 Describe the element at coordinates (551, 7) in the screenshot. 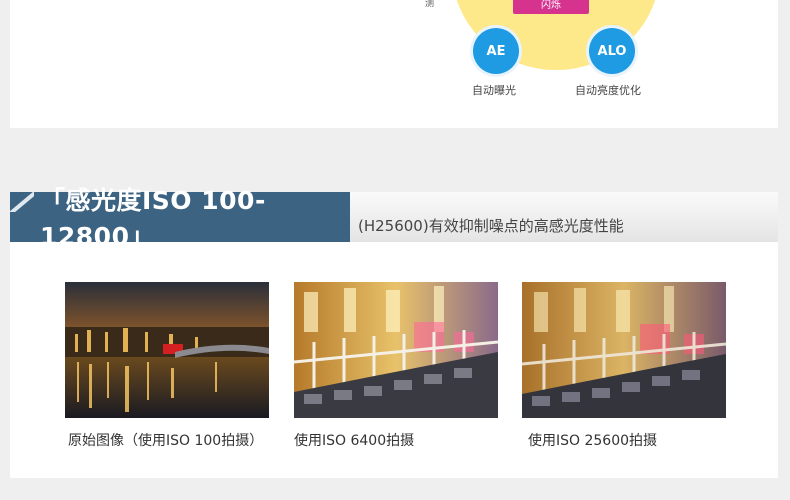

I see `flash-label: 闪烁` at that location.